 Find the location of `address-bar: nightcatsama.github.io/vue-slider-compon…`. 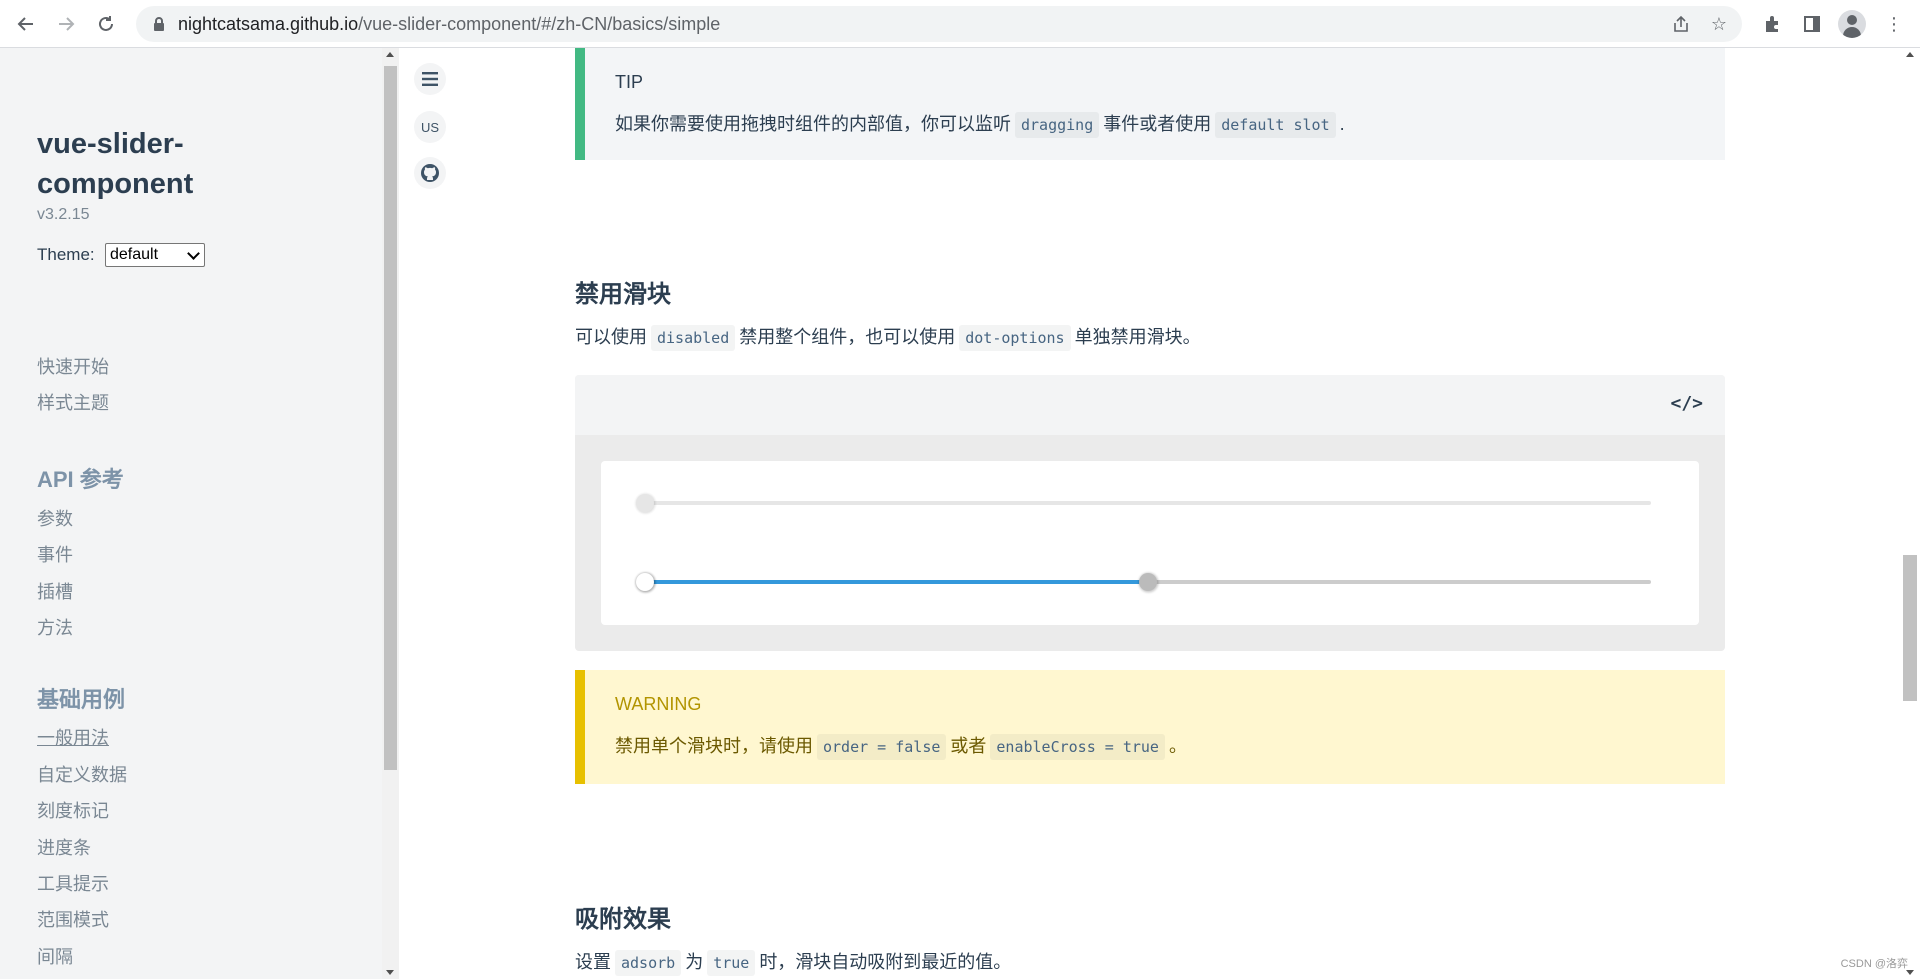

address-bar: nightcatsama.github.io/vue-slider-compon… is located at coordinates (939, 24).